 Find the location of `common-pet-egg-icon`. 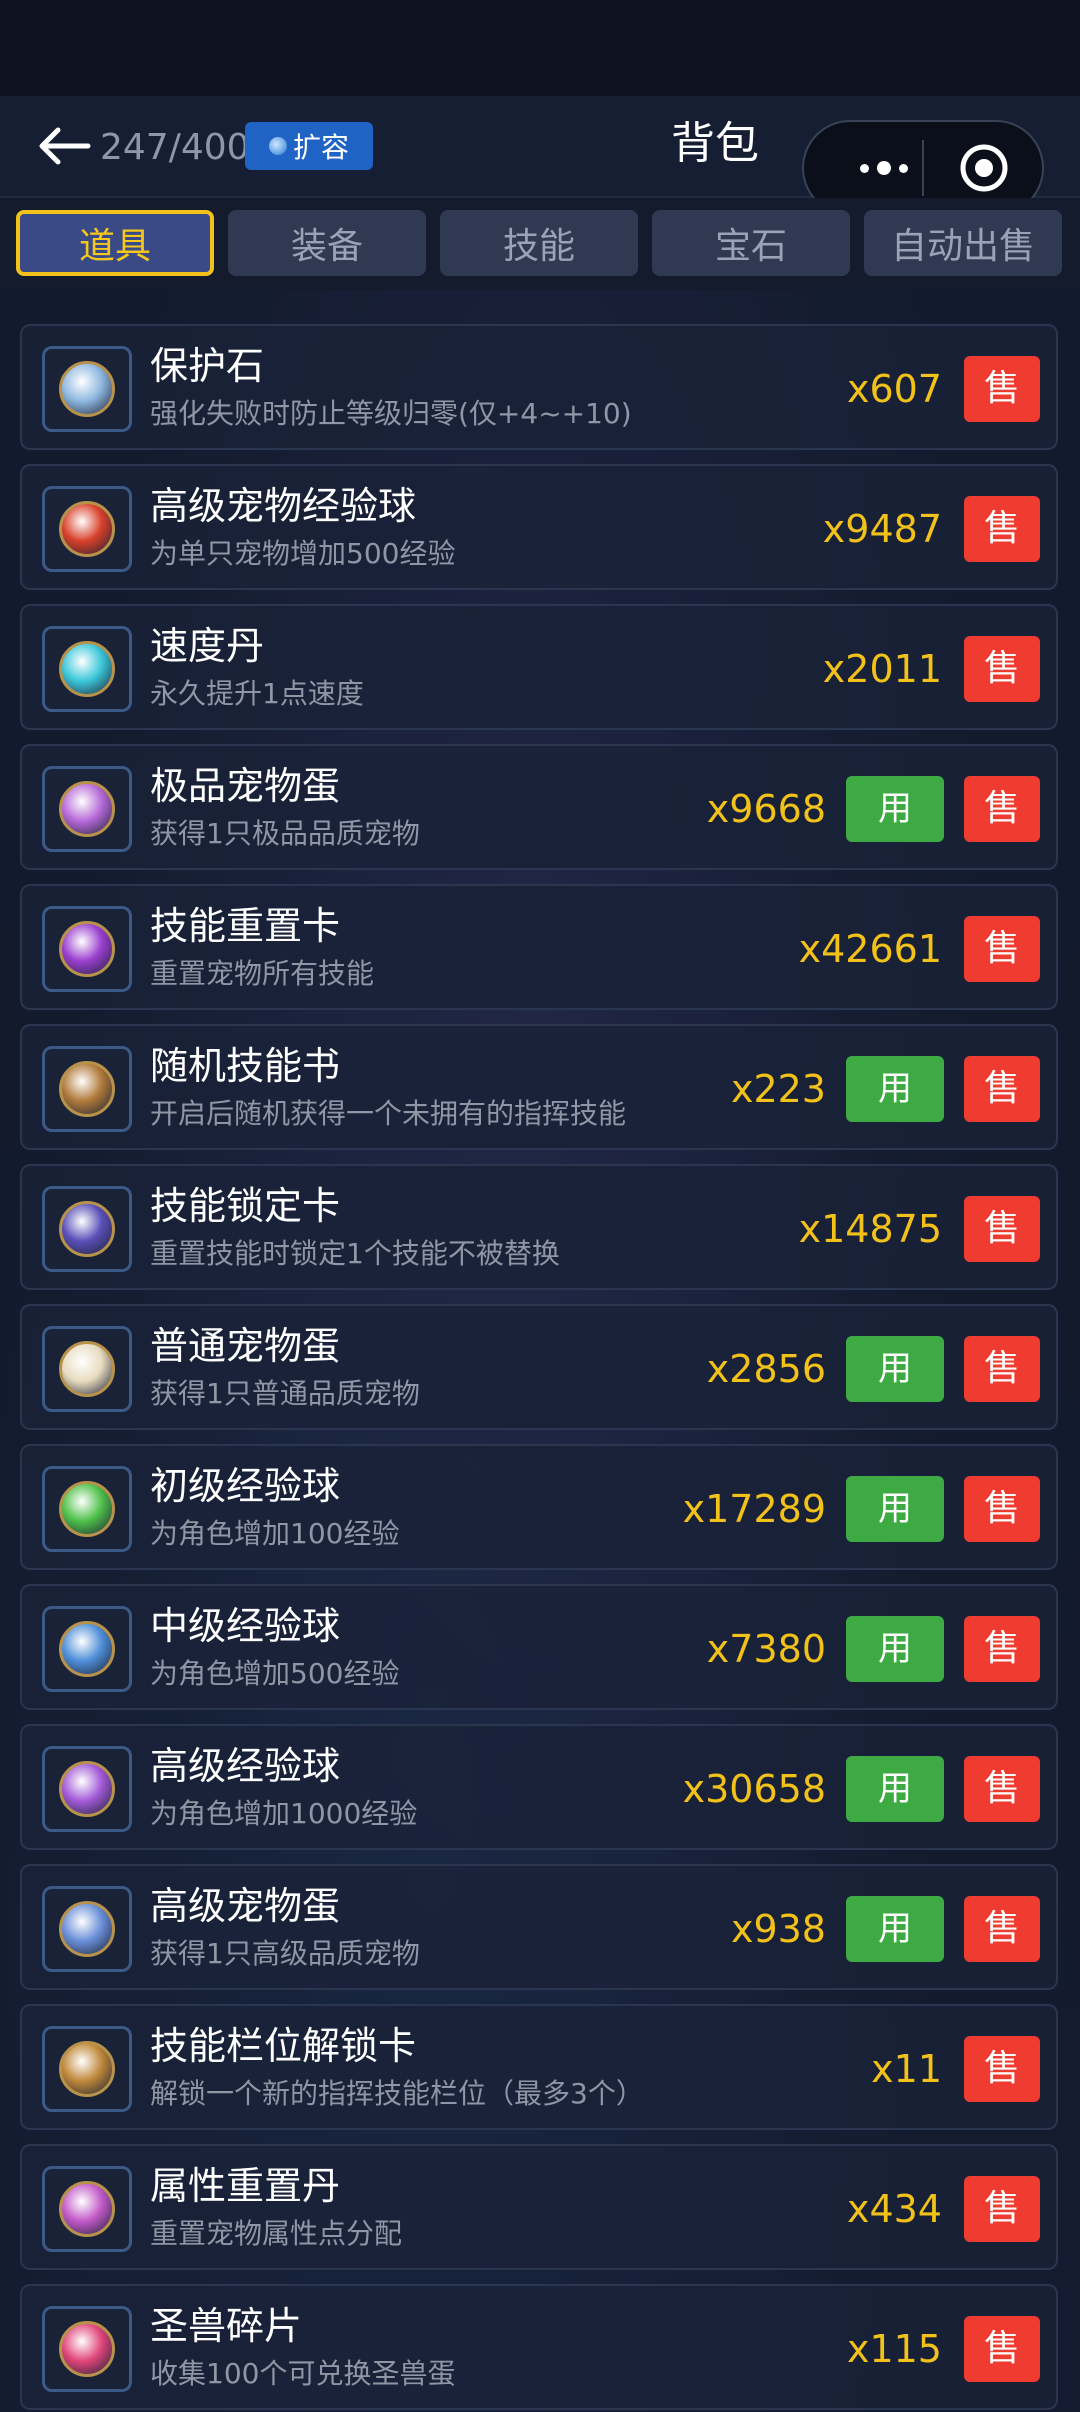

common-pet-egg-icon is located at coordinates (87, 1369).